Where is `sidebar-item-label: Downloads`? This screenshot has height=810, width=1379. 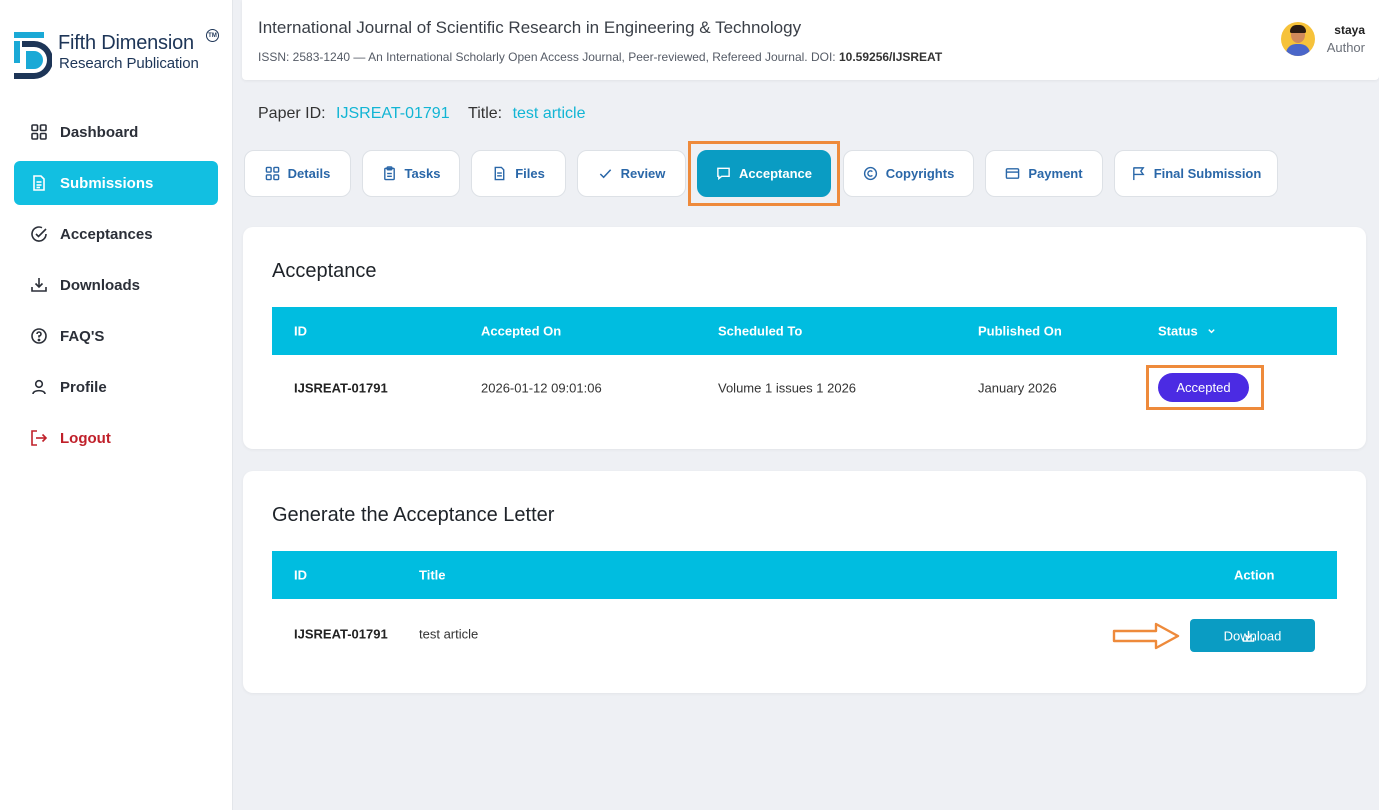
sidebar-item-label: Downloads is located at coordinates (100, 285).